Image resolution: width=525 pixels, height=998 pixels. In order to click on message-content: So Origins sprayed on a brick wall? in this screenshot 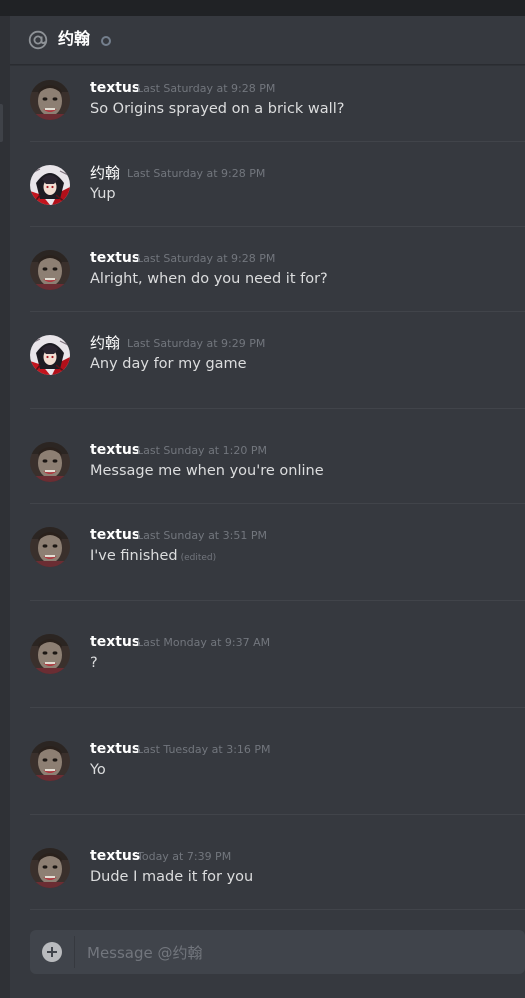, I will do `click(217, 109)`.